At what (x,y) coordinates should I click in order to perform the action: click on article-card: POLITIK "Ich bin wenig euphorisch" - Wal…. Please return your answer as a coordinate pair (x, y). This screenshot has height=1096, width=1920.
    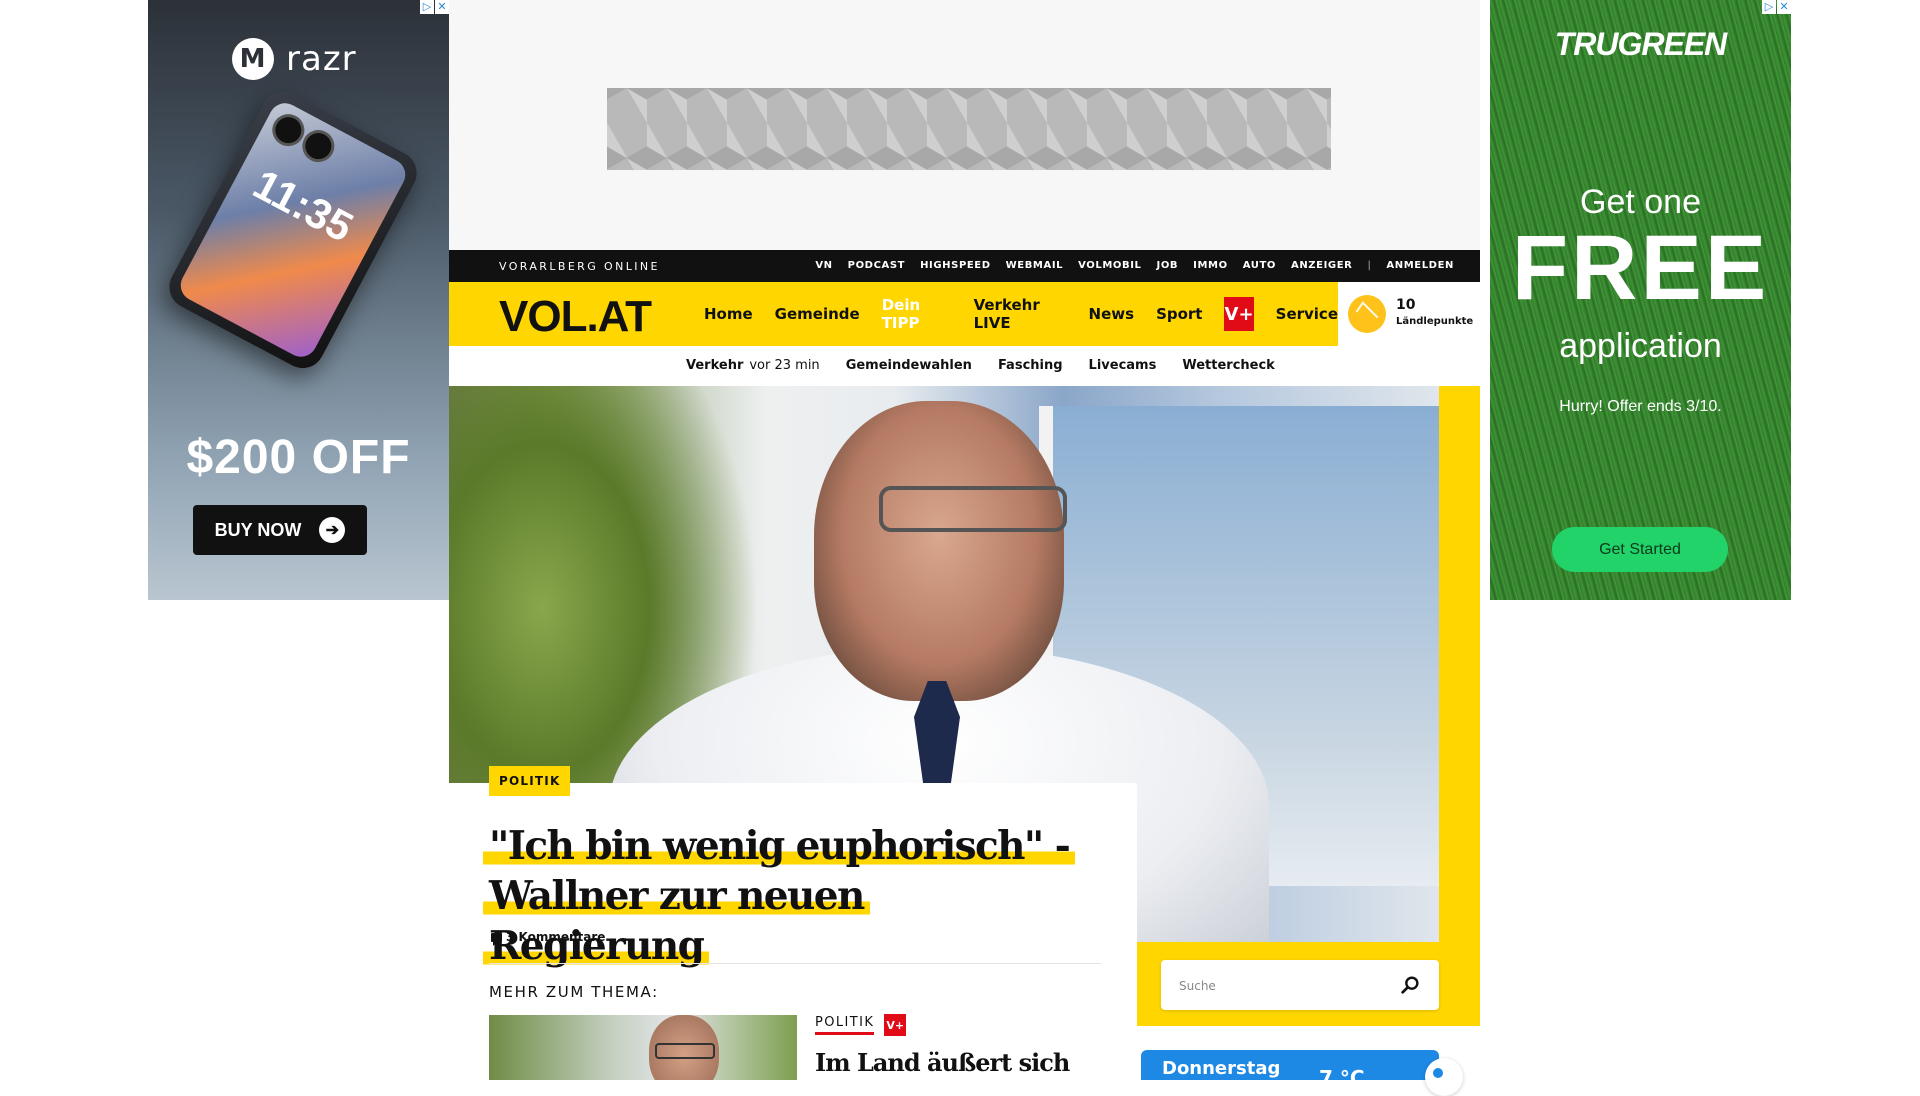
    Looking at the image, I should click on (793, 923).